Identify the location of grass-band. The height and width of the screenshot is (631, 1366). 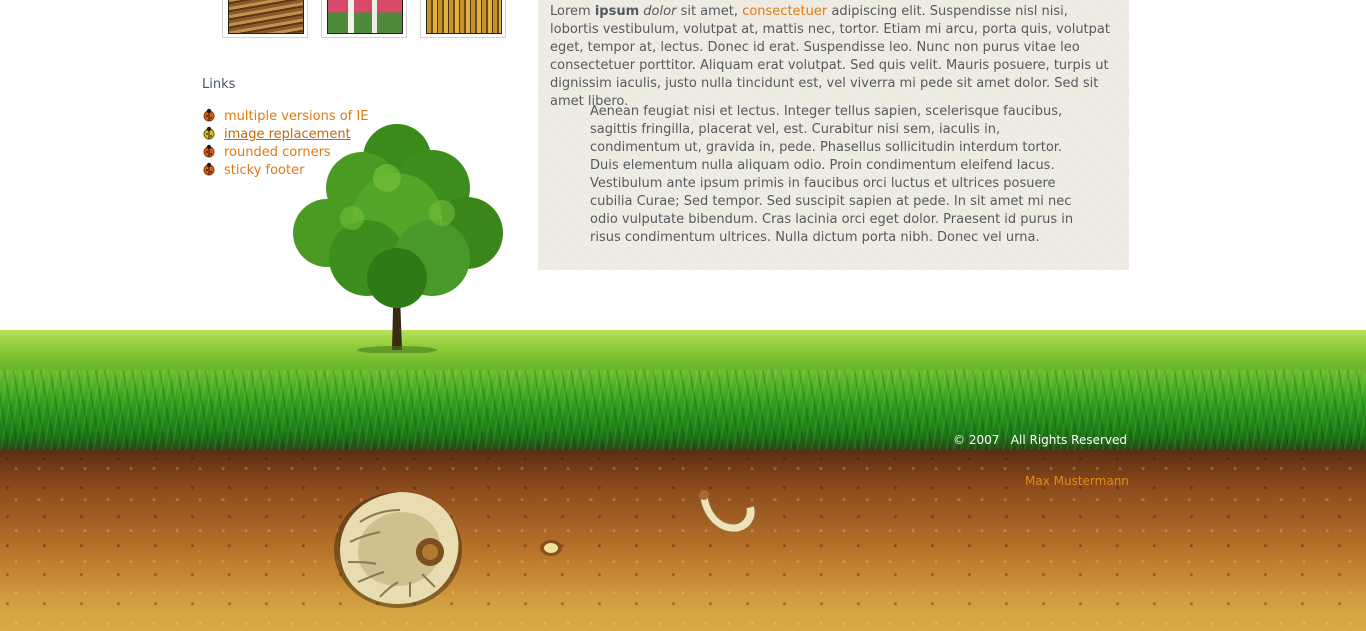
(683, 412).